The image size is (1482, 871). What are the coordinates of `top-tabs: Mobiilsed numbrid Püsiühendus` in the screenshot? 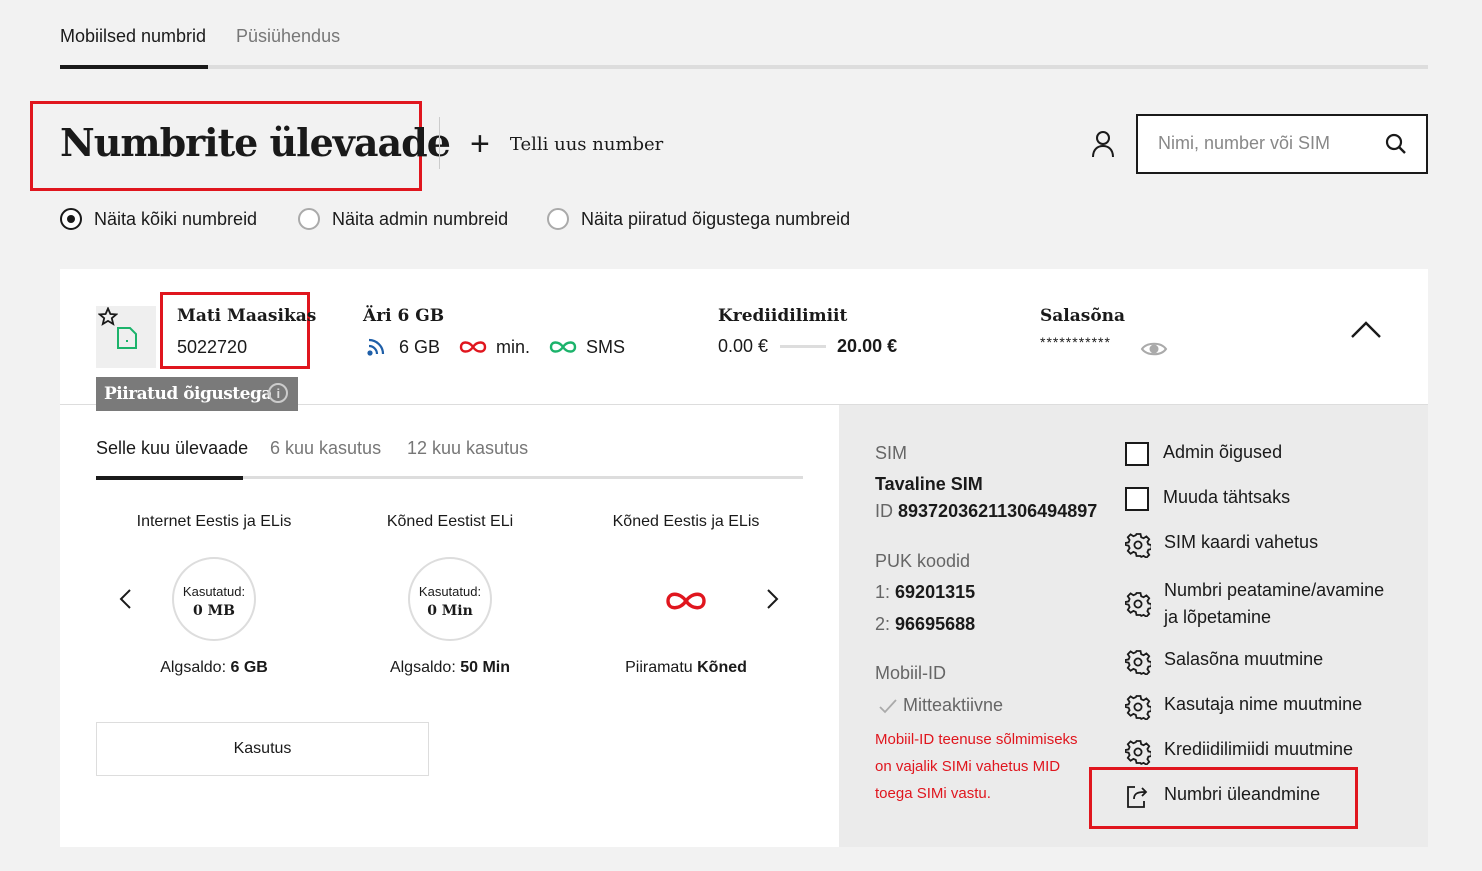 It's located at (744, 46).